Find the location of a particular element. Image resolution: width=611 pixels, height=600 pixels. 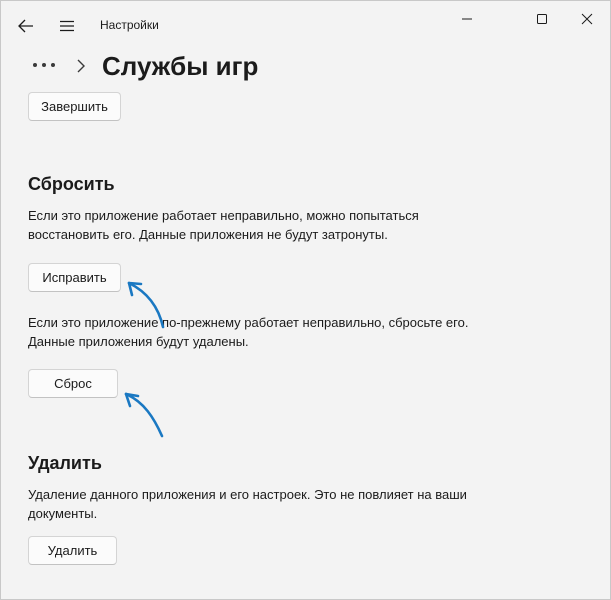

page-title: Службы игр is located at coordinates (180, 66).